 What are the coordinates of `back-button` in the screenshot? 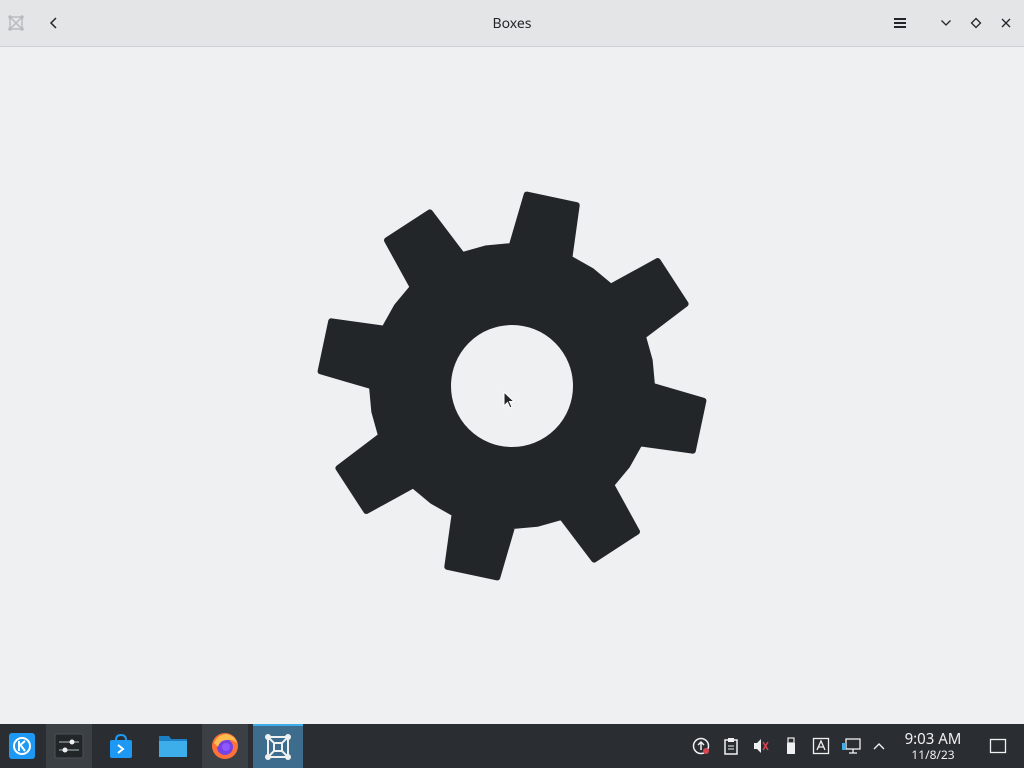 It's located at (54, 23).